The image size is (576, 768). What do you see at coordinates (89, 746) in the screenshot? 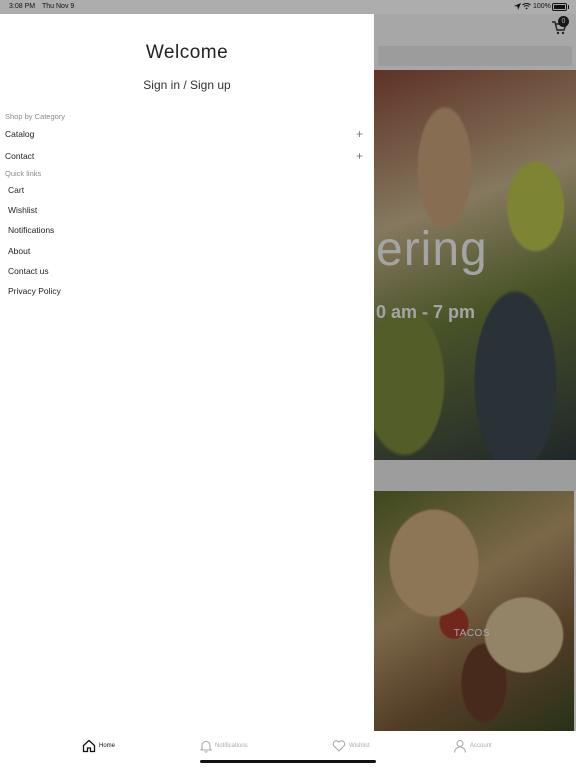
I see `home-icon` at bounding box center [89, 746].